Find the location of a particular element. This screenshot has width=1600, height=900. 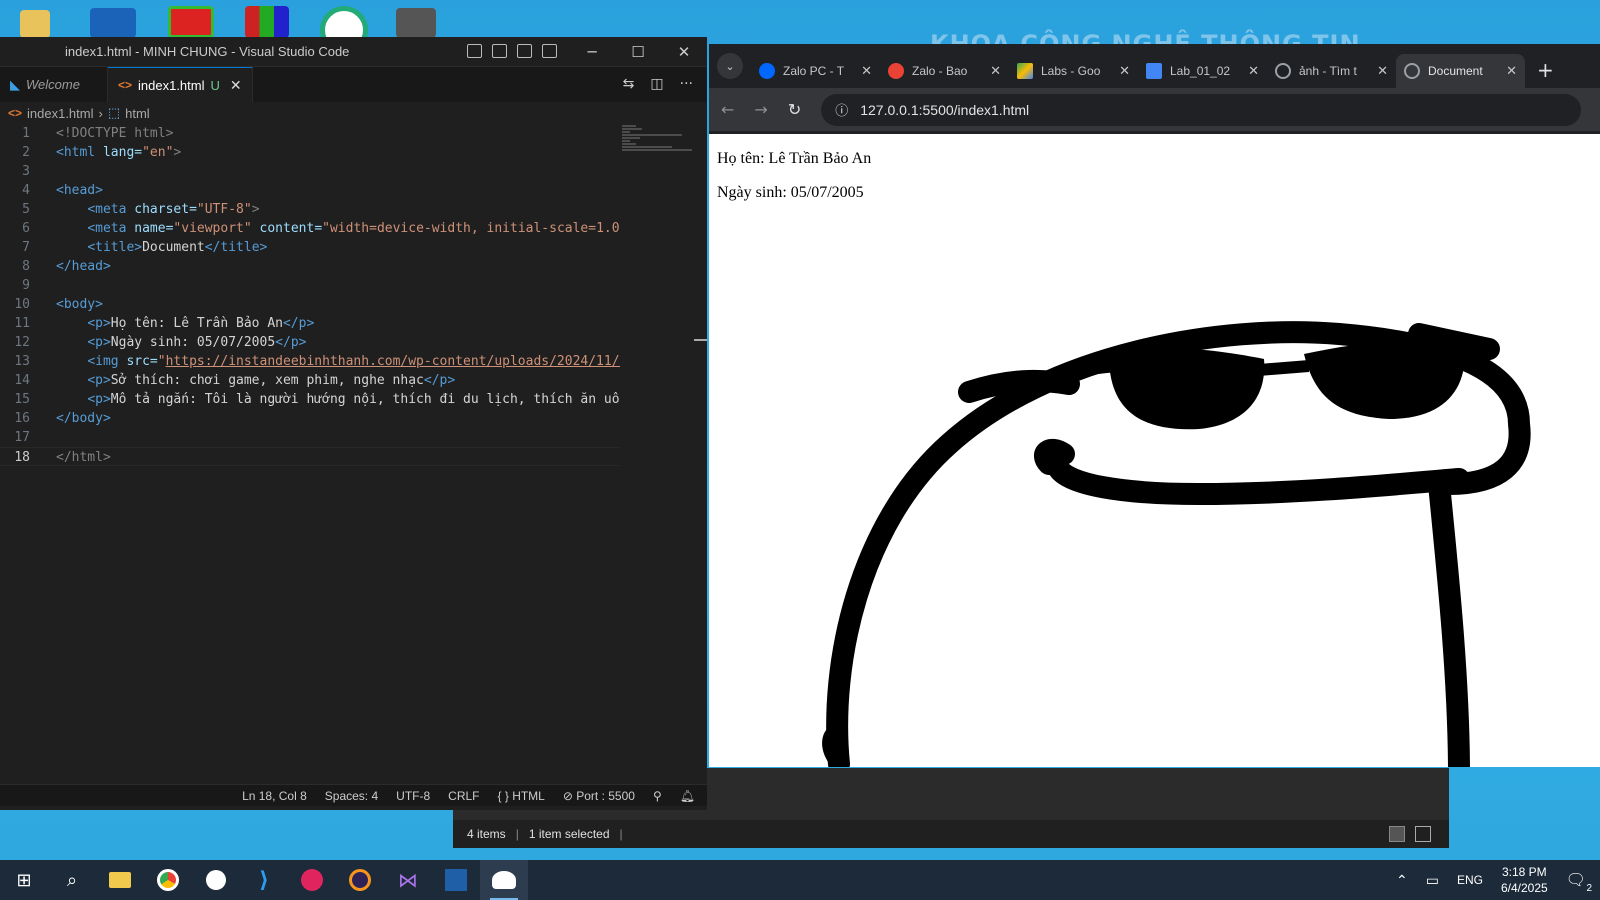

code-token: <meta is located at coordinates (107, 209).